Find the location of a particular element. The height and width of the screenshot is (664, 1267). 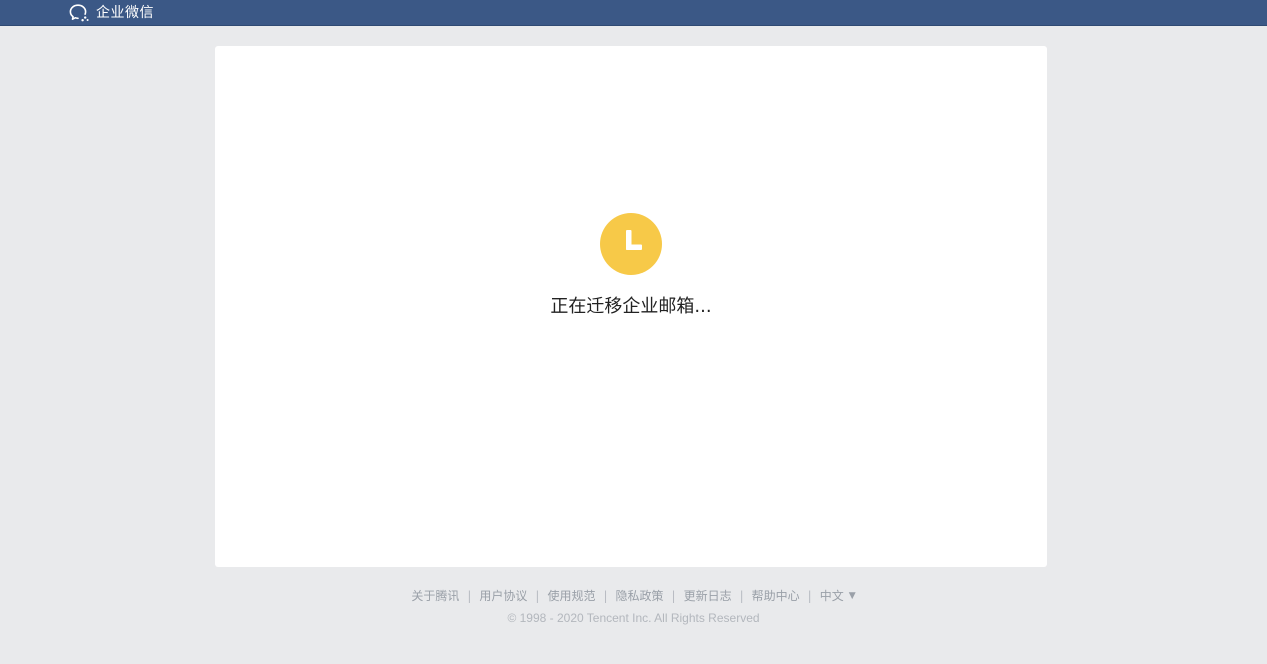

footer-link-about-tencent: 关于腾讯 is located at coordinates (435, 596).